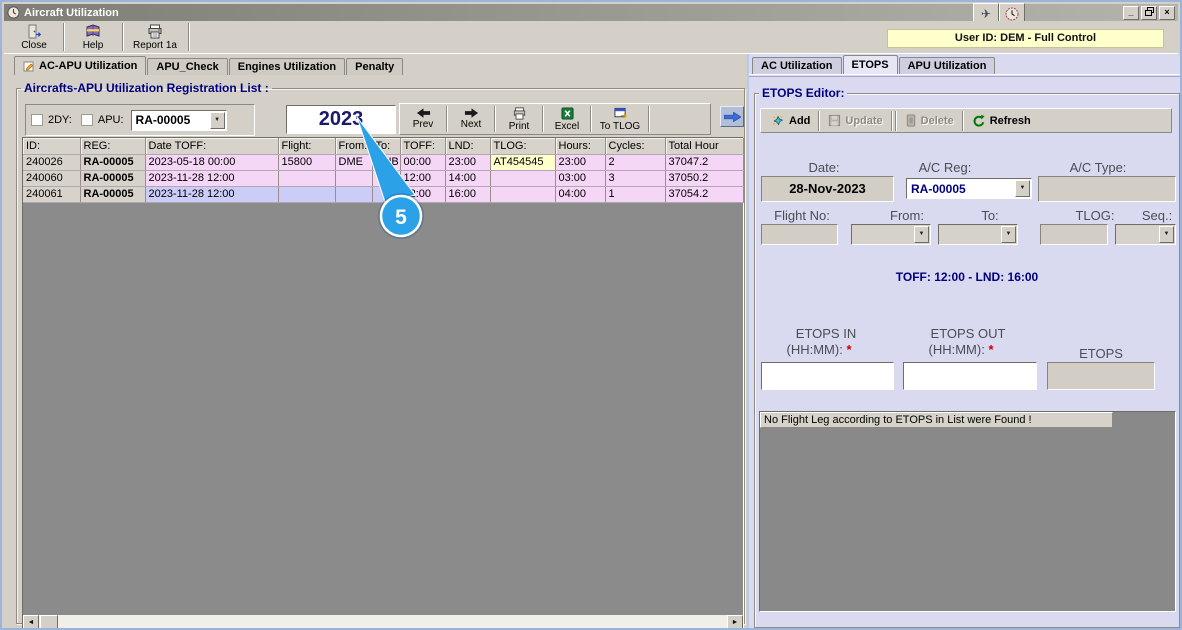  Describe the element at coordinates (704, 178) in the screenshot. I see `cell-total-hours: 37050.2` at that location.